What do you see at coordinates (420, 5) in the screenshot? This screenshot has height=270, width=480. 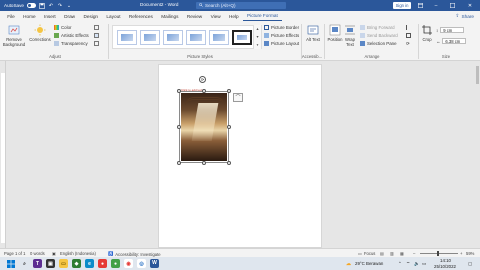 I see `ribbon-display-icon` at bounding box center [420, 5].